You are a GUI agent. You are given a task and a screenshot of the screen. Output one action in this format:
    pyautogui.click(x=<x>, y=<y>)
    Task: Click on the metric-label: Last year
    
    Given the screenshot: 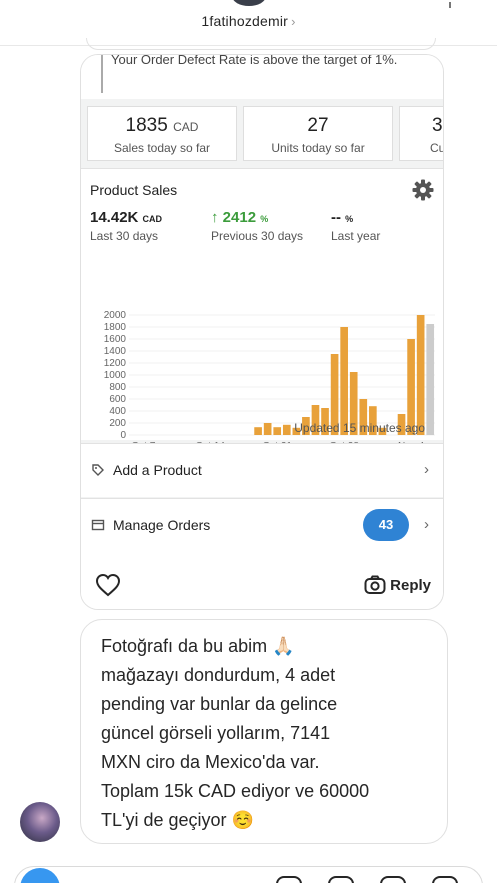 What is the action you would take?
    pyautogui.click(x=356, y=236)
    